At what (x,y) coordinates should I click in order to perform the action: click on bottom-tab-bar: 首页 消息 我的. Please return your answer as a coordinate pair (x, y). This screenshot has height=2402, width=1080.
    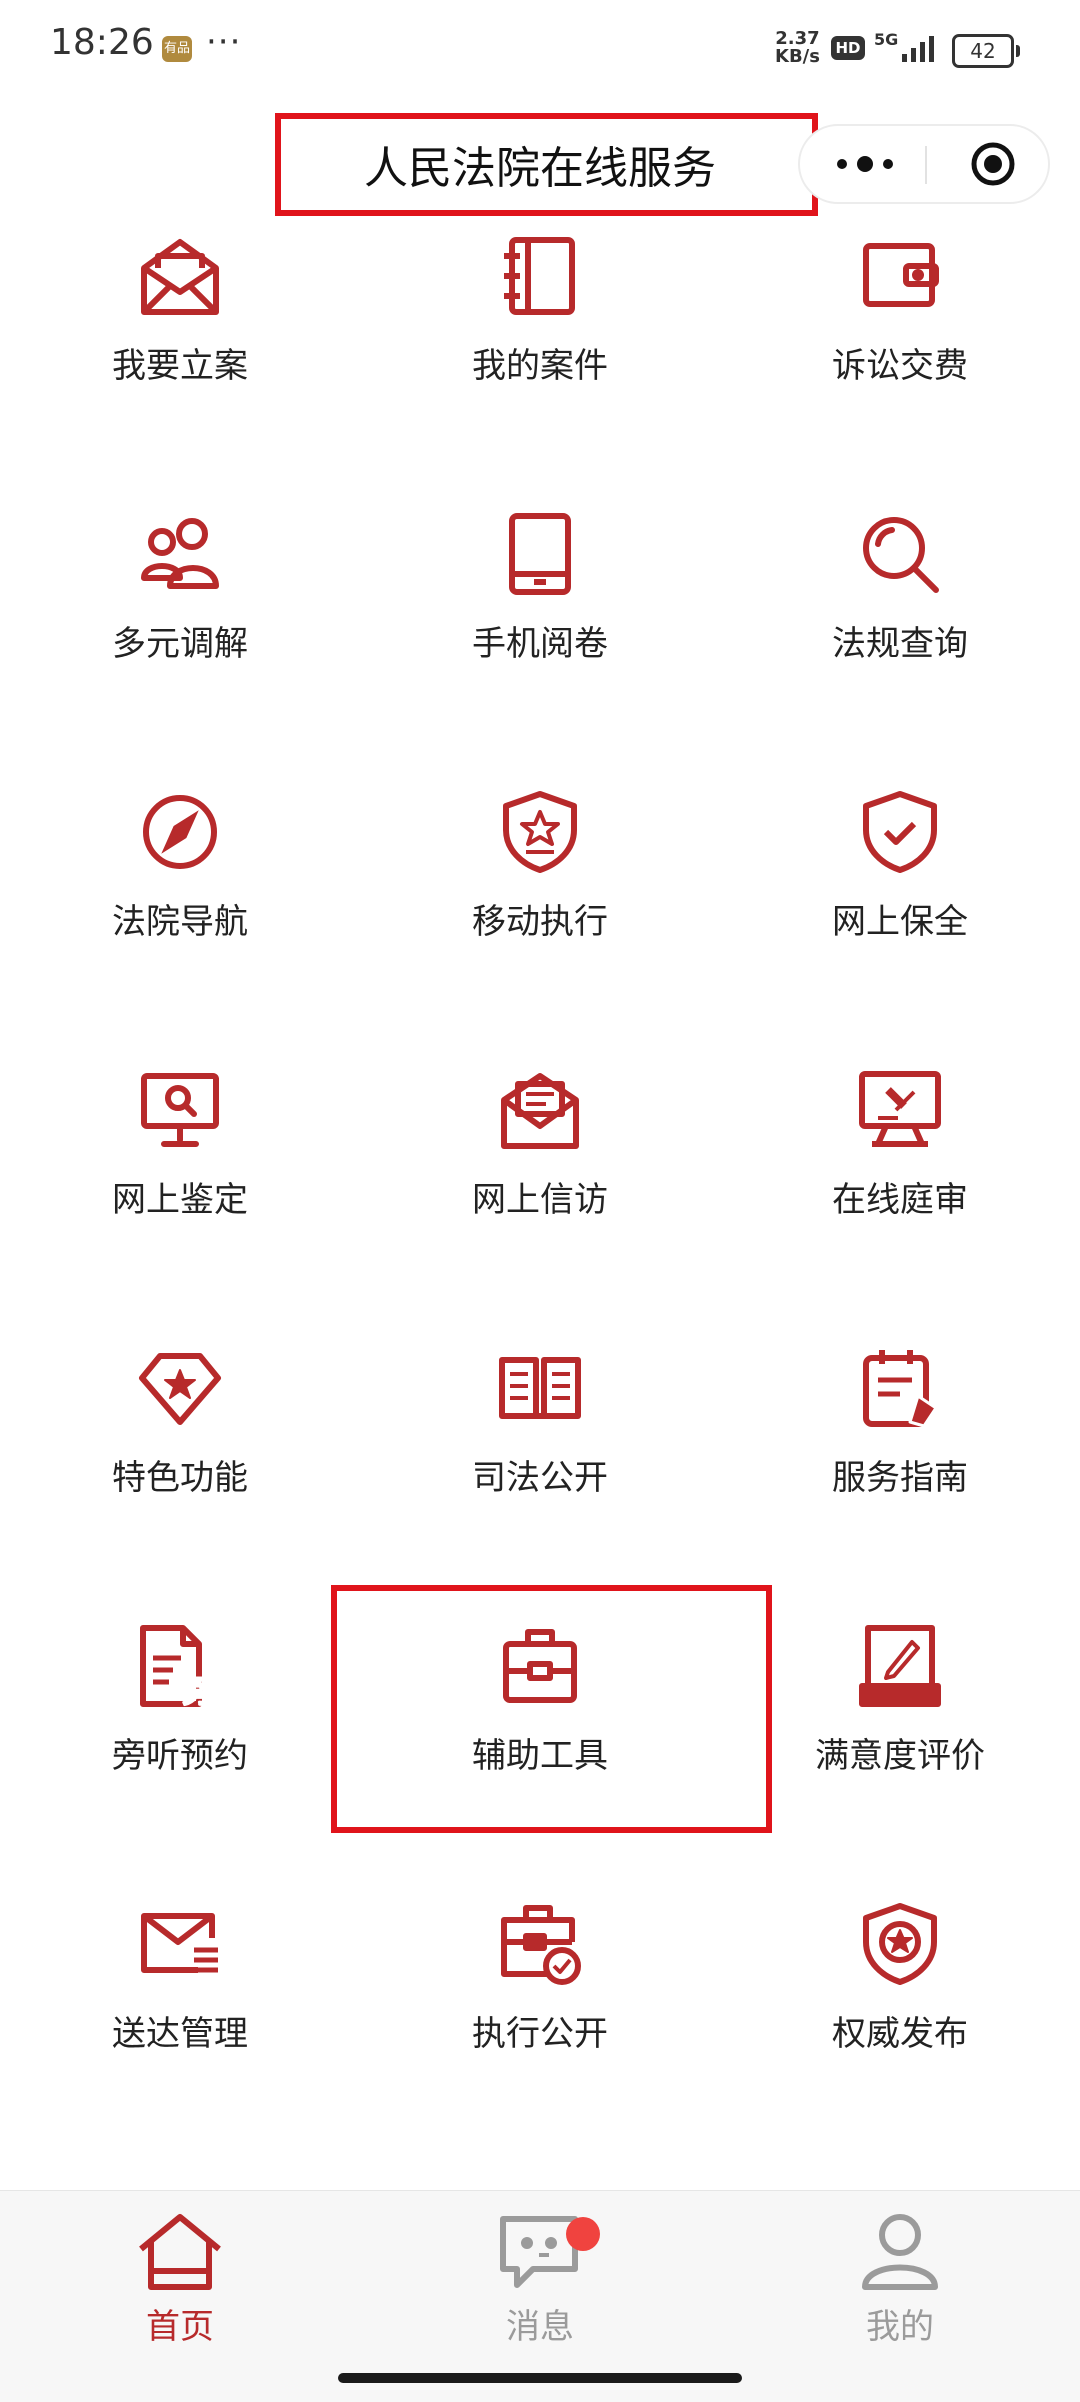
    Looking at the image, I should click on (540, 2296).